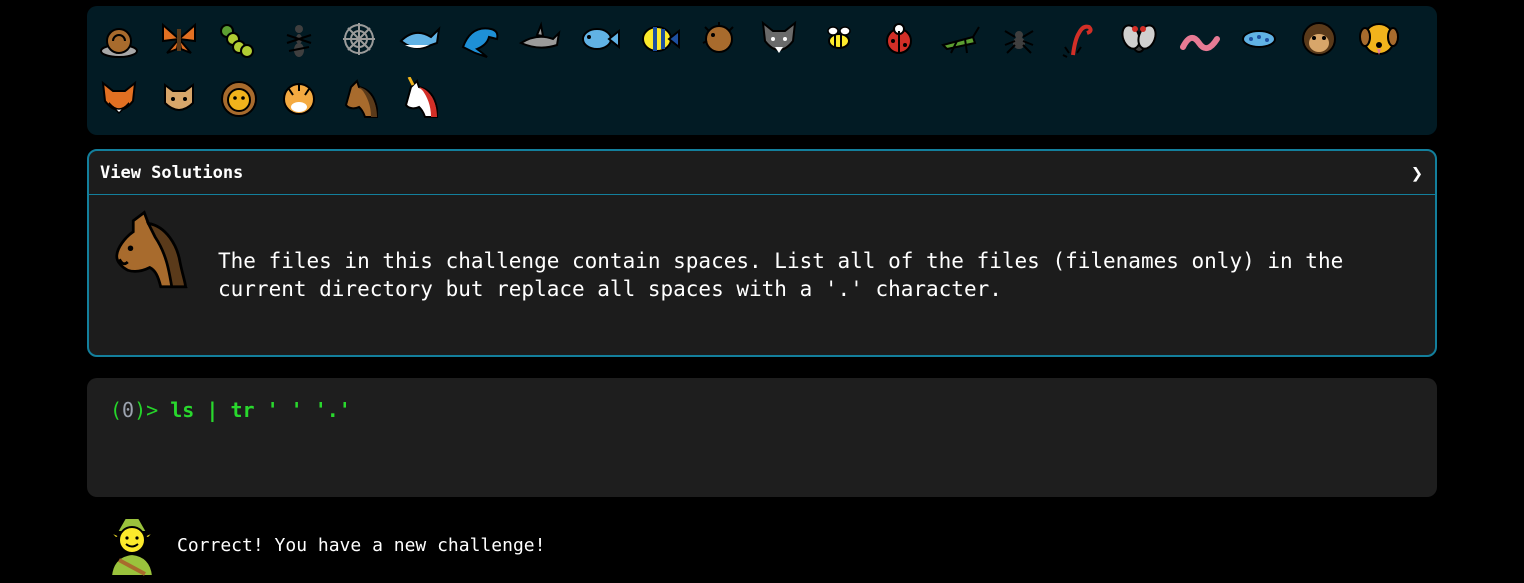 The image size is (1524, 583). I want to click on fish-icon, so click(599, 39).